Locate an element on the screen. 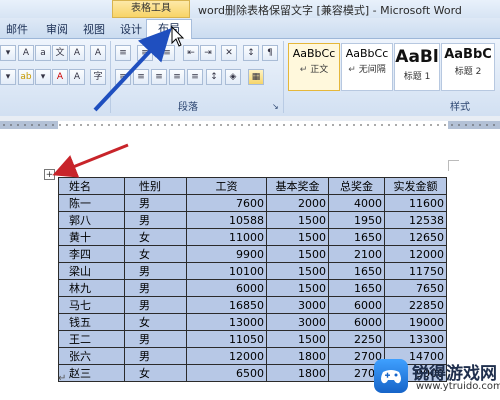 This screenshot has width=500, height=400. watermark-url: www.ytruido.com is located at coordinates (458, 386).